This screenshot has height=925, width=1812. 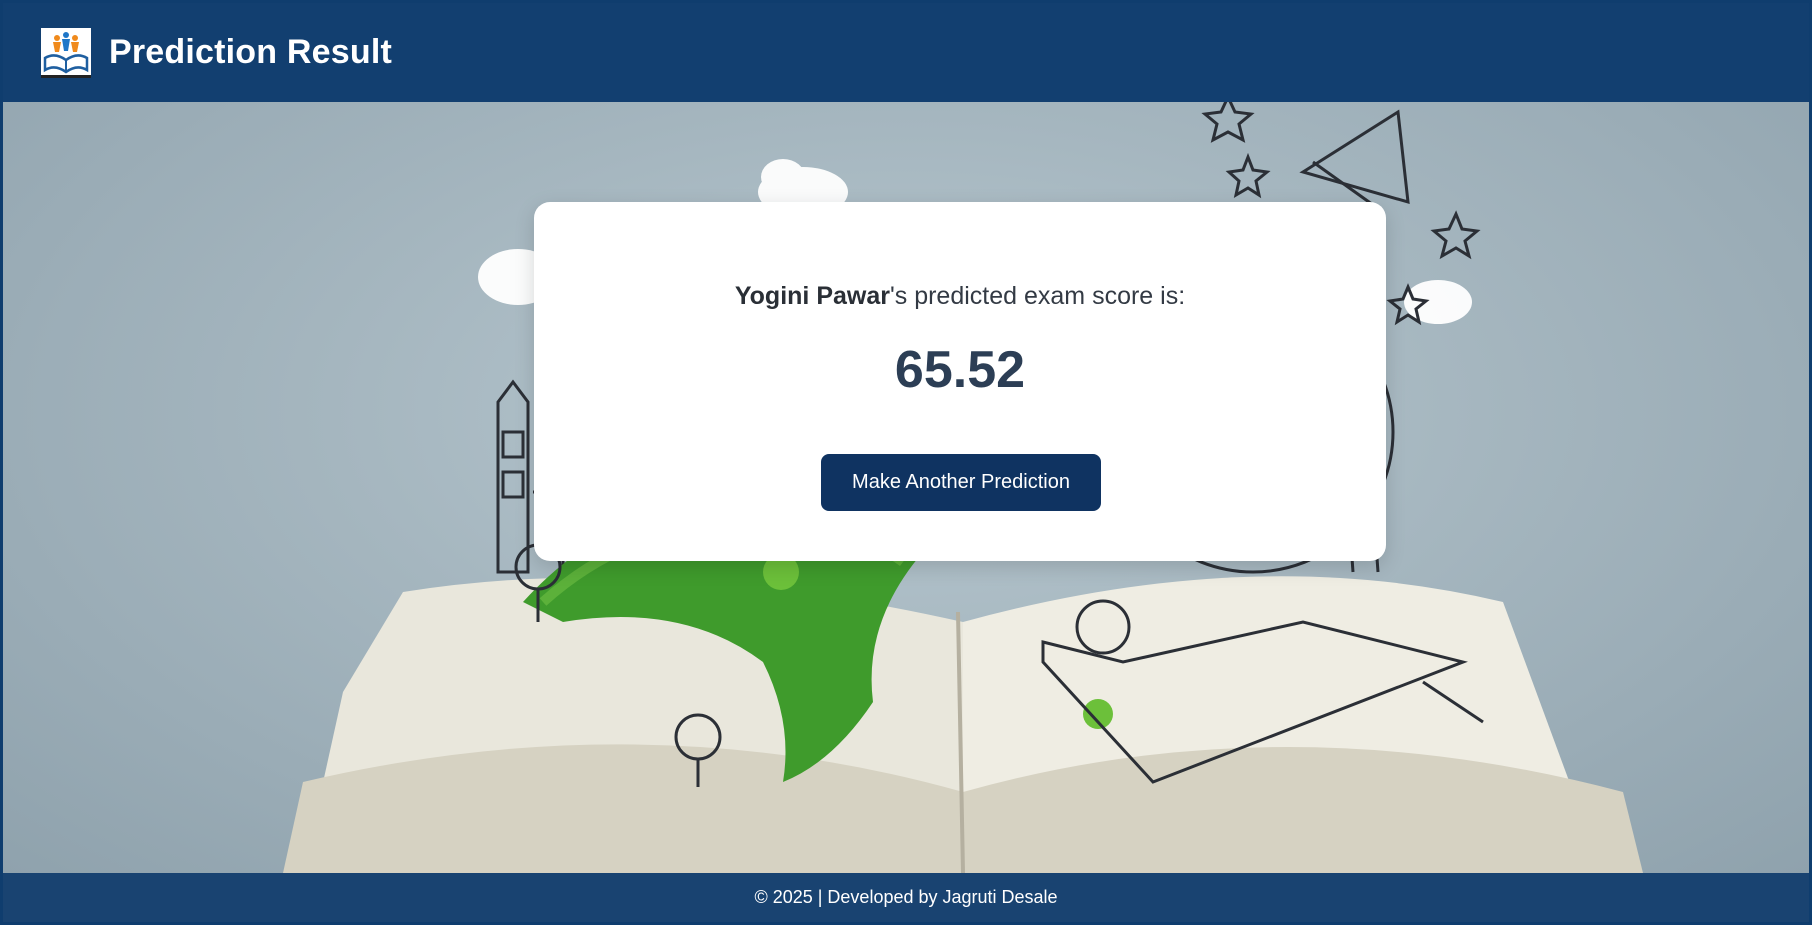 I want to click on result-sentence: Yogini Pawar's predicted exam score is:, so click(x=960, y=296).